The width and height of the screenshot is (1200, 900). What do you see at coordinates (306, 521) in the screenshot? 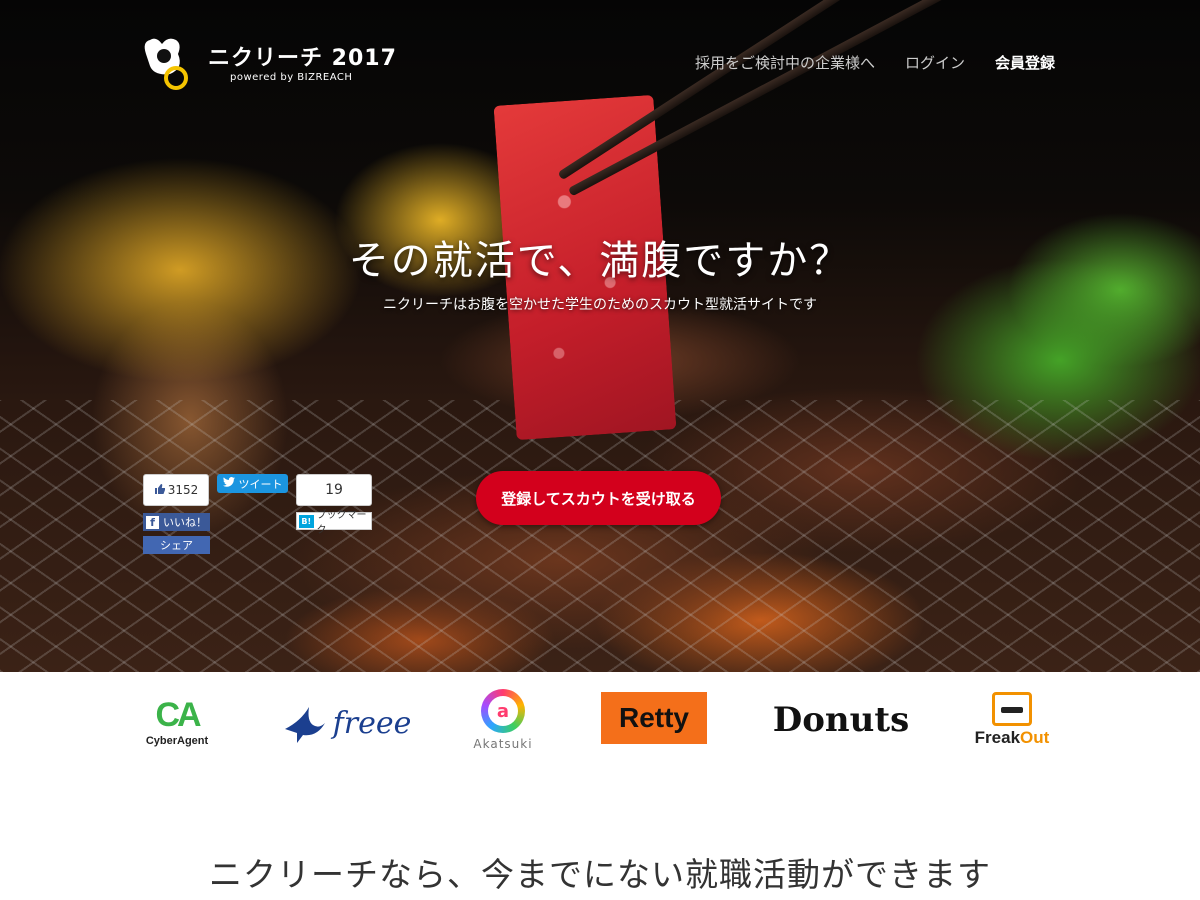
I see `hatena-b-icon: B!` at bounding box center [306, 521].